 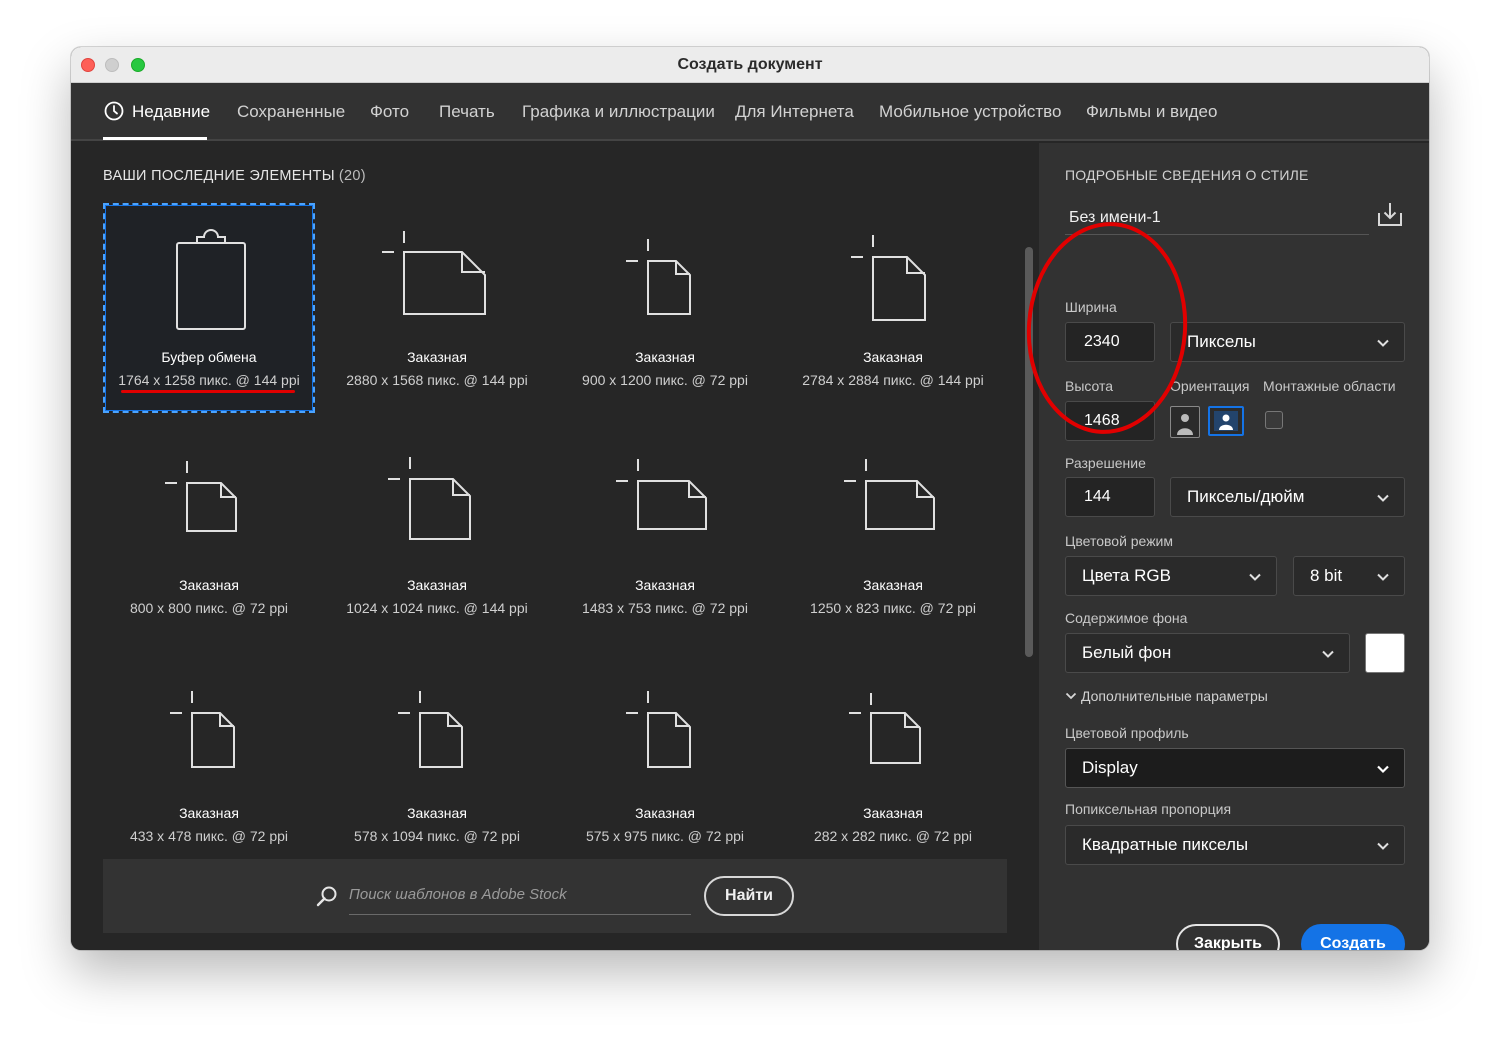 What do you see at coordinates (1119, 541) in the screenshot?
I see `color-mode-label: Цветовой режим` at bounding box center [1119, 541].